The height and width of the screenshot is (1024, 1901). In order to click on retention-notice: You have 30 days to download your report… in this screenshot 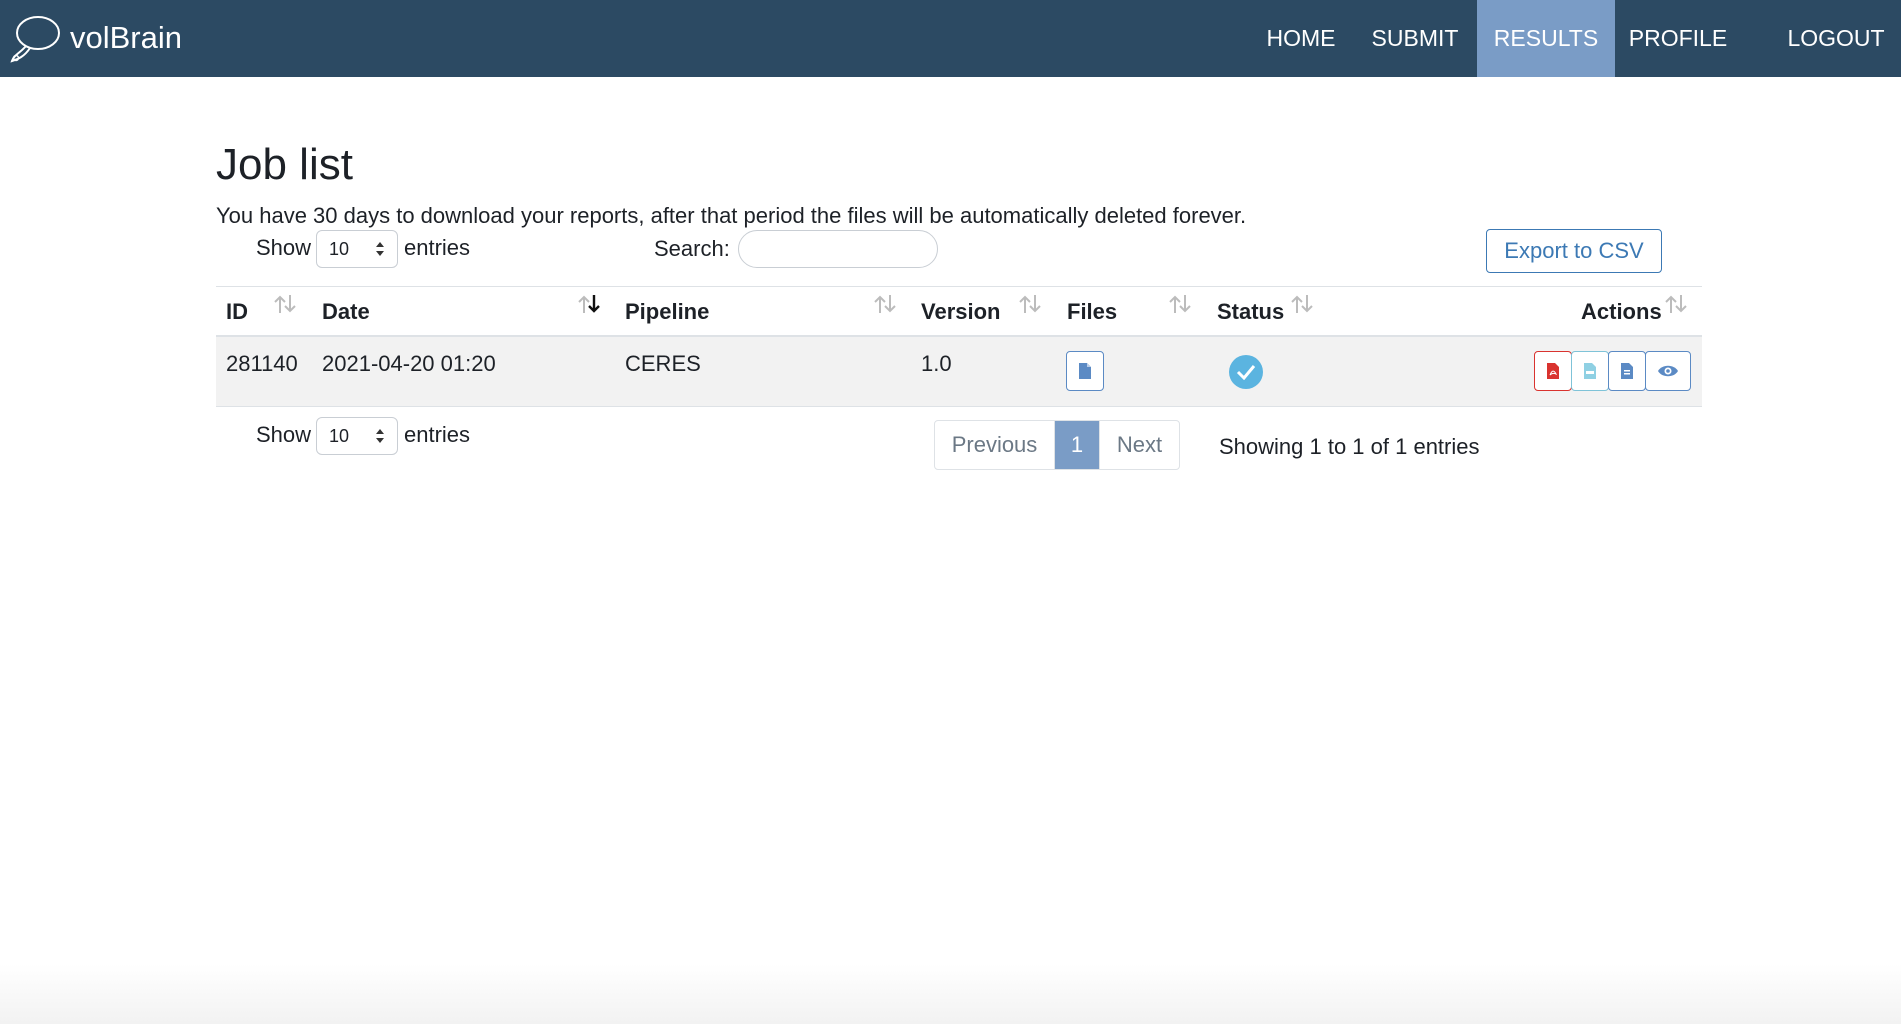, I will do `click(731, 215)`.